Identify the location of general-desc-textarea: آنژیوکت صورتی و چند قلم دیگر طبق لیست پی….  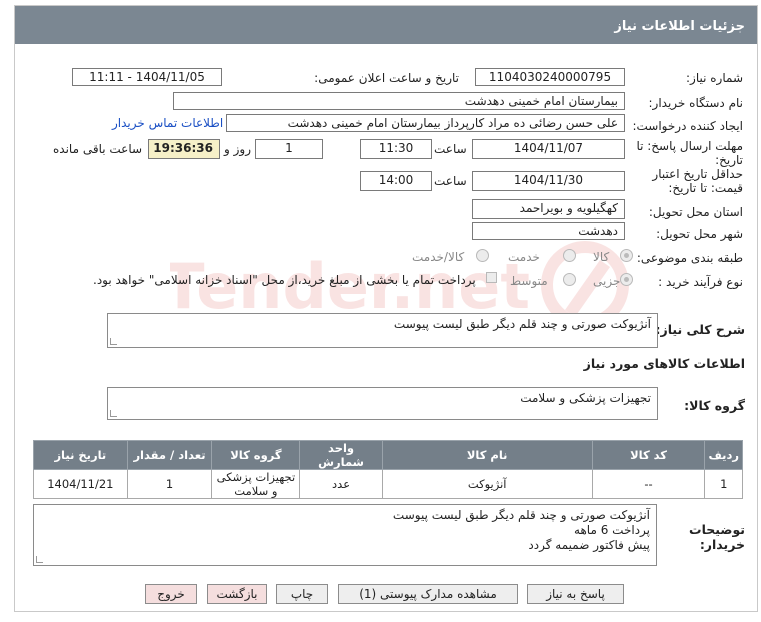
(382, 330).